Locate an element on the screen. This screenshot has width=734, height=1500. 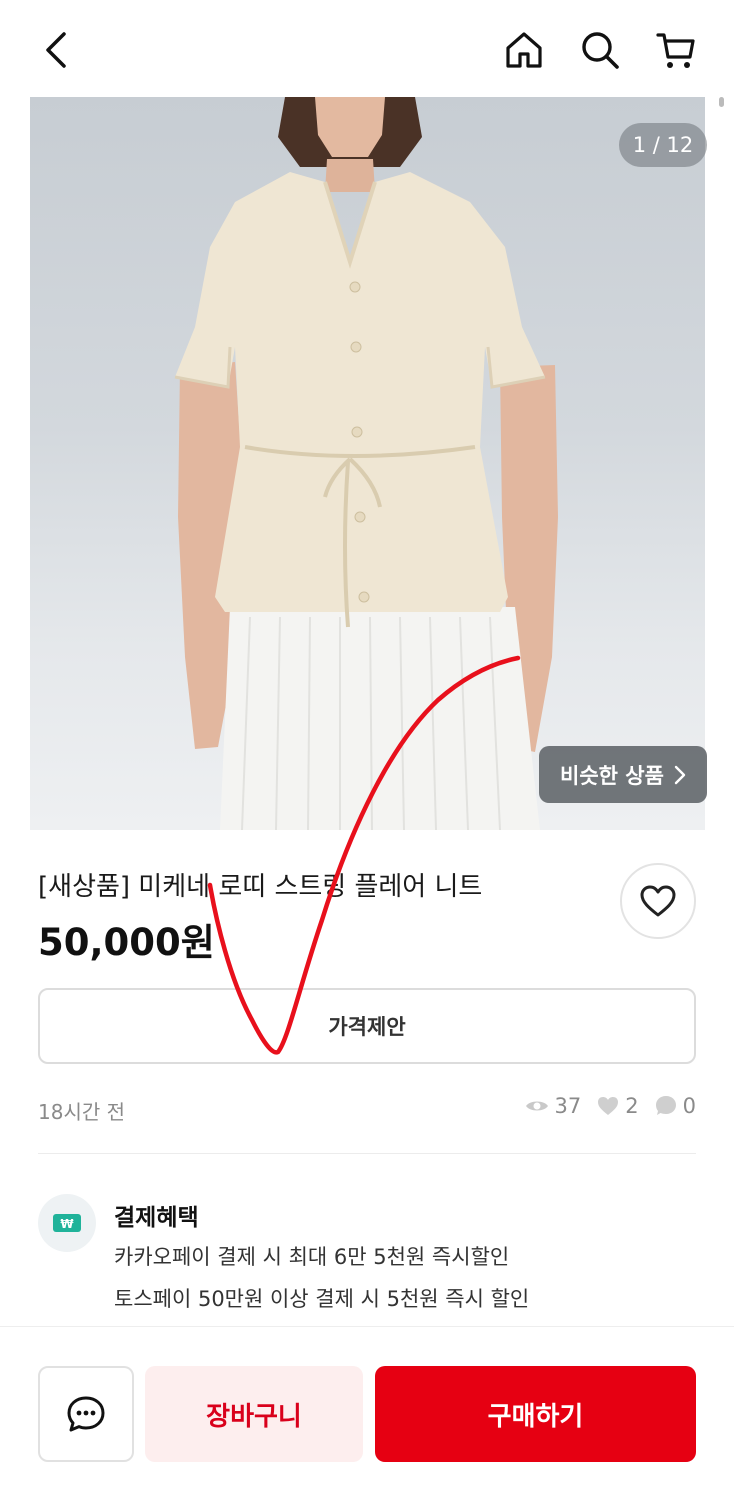
chat-button is located at coordinates (86, 1414).